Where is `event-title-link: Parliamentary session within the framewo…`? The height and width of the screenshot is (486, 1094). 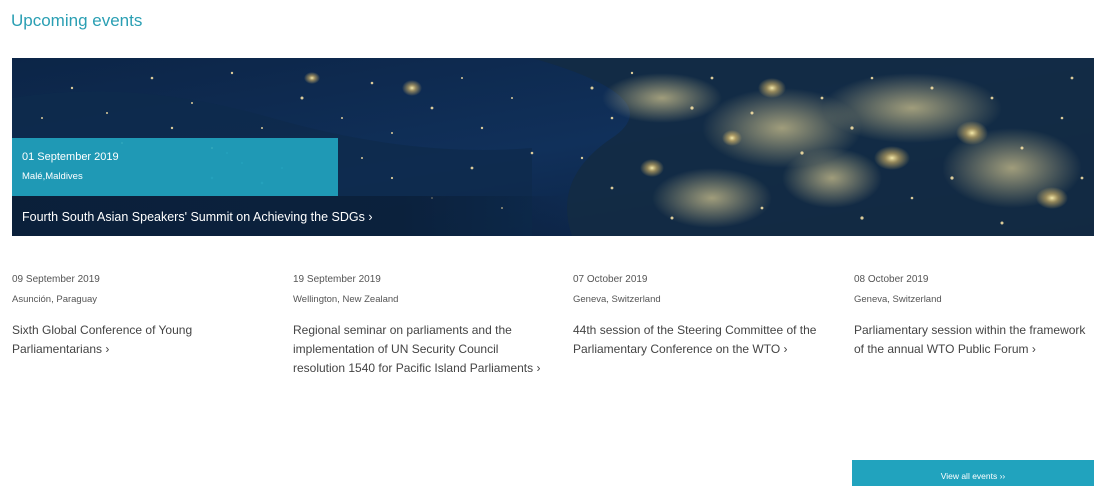 event-title-link: Parliamentary session within the framewo… is located at coordinates (974, 340).